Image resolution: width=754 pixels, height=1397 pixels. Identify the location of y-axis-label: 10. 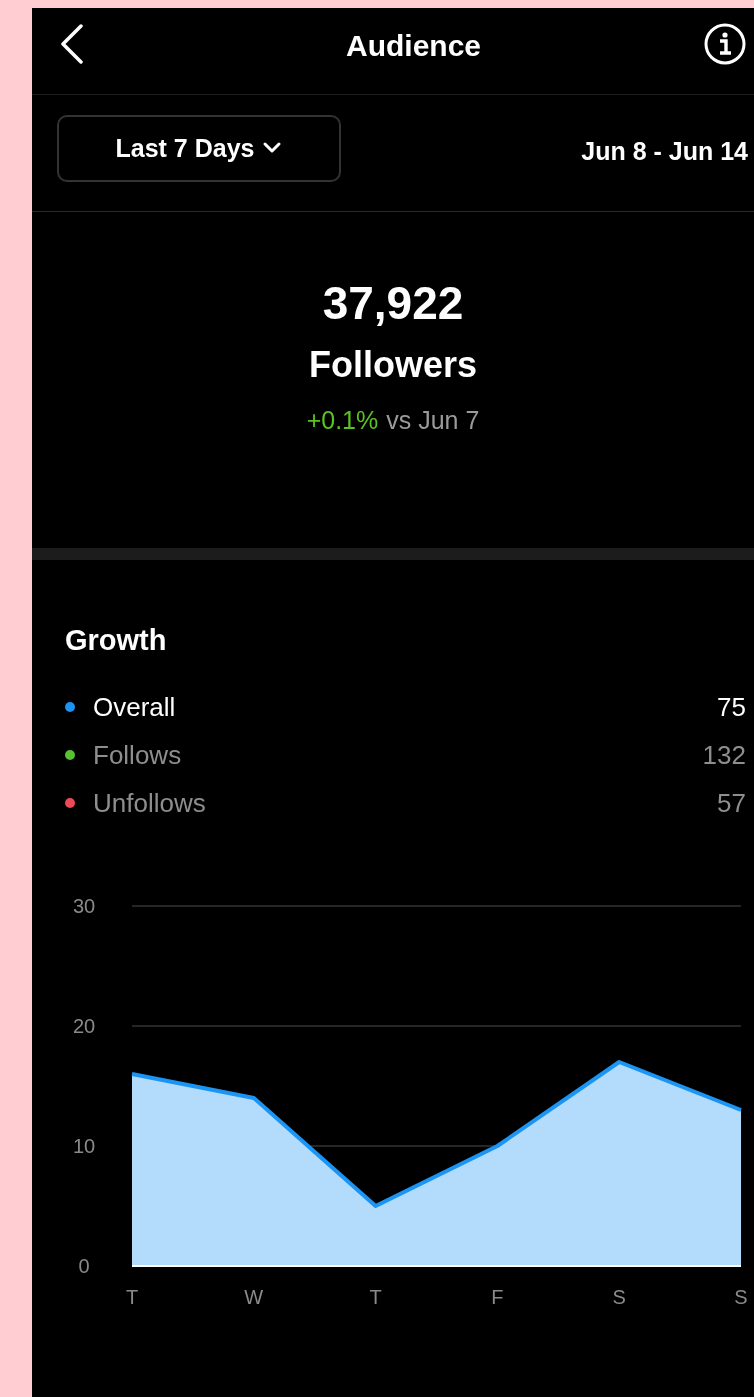
(84, 1146).